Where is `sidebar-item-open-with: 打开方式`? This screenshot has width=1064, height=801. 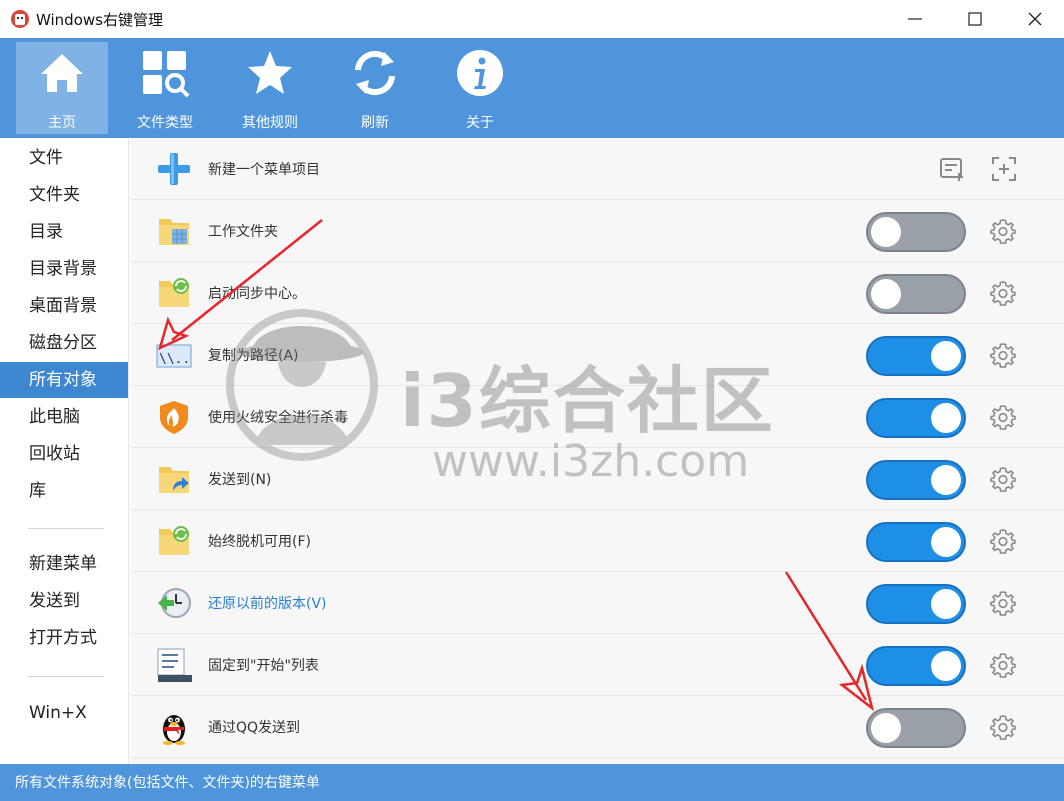
sidebar-item-open-with: 打开方式 is located at coordinates (64, 638).